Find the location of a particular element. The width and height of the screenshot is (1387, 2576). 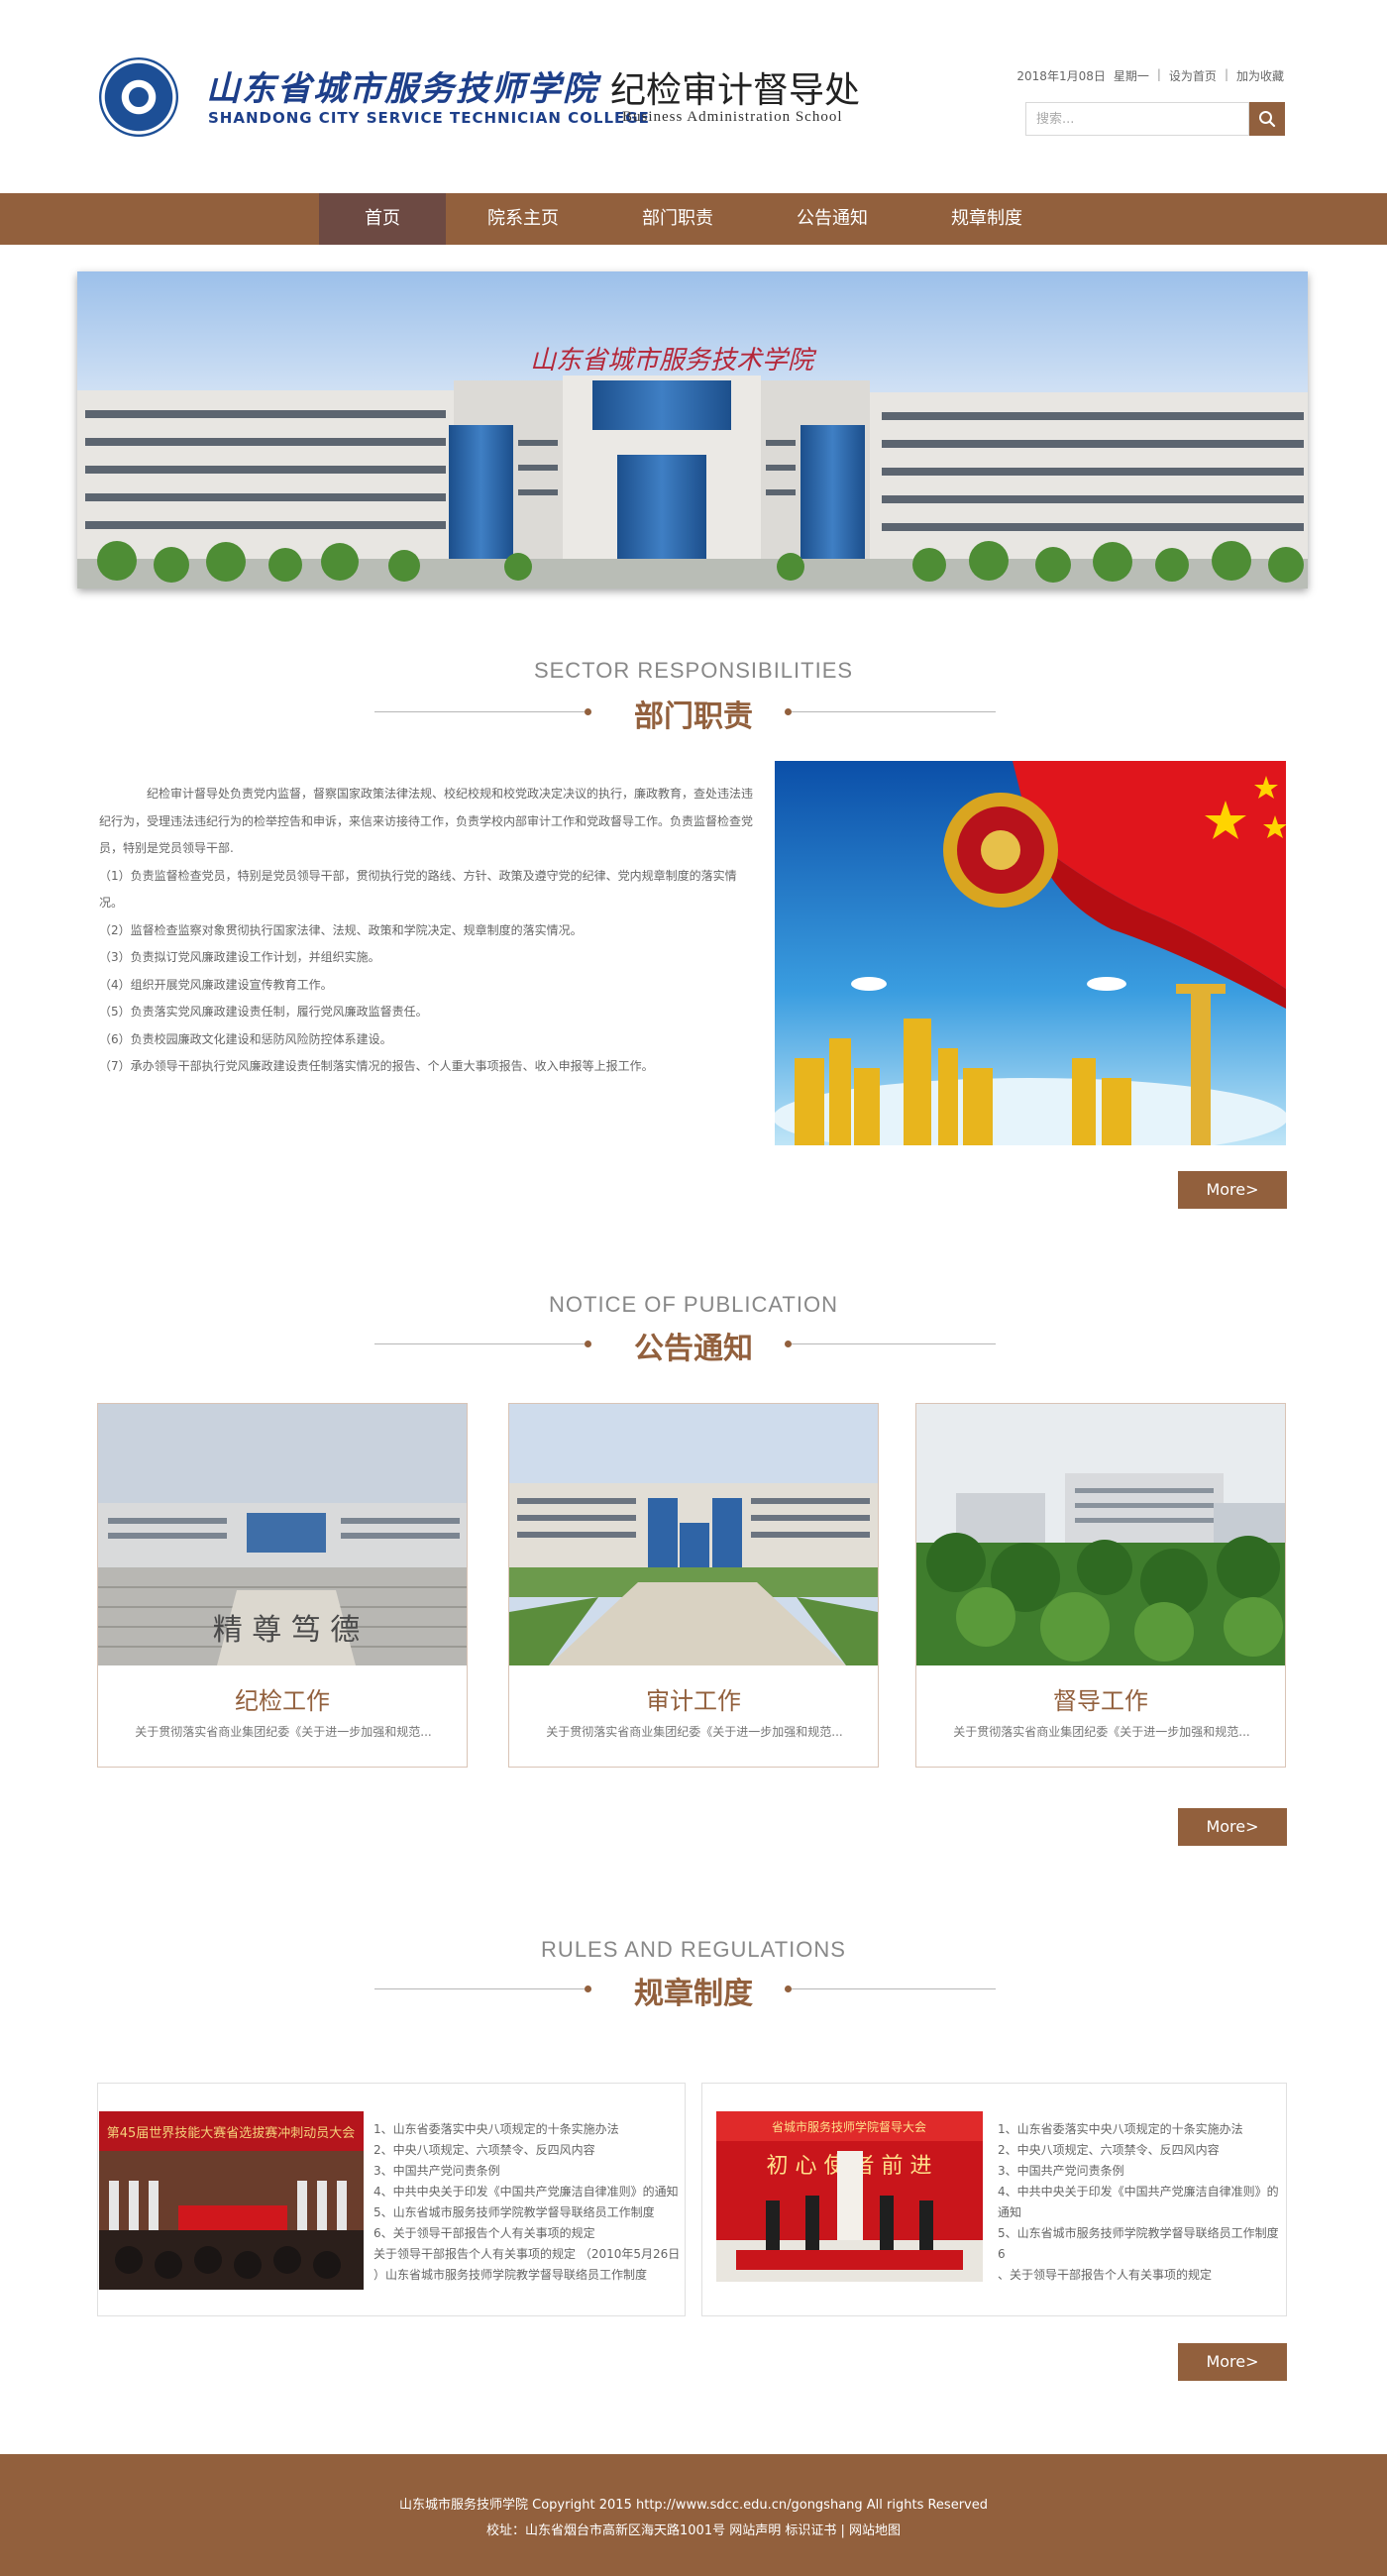

nav-item-rules: 规章制度 is located at coordinates (986, 219).